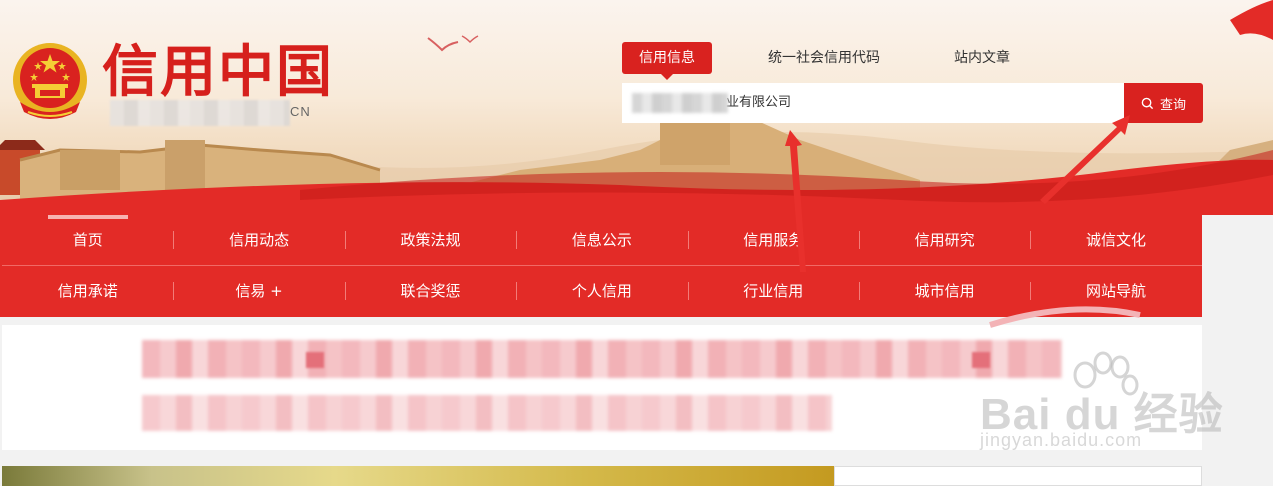 This screenshot has width=1273, height=486. I want to click on nav-row-secondary: 信用承诺 信易 + 联合奖惩 个人信用 行业信用 城市信用 网站导航, so click(602, 291).